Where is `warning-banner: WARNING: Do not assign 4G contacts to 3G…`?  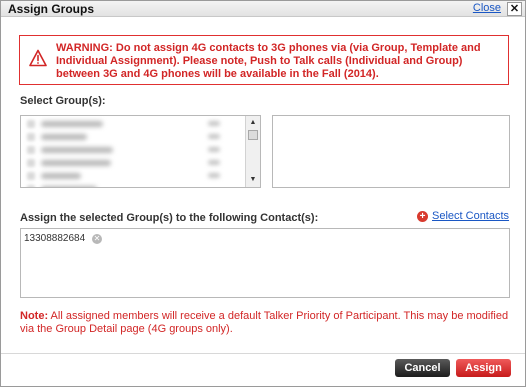 warning-banner: WARNING: Do not assign 4G contacts to 3G… is located at coordinates (264, 60).